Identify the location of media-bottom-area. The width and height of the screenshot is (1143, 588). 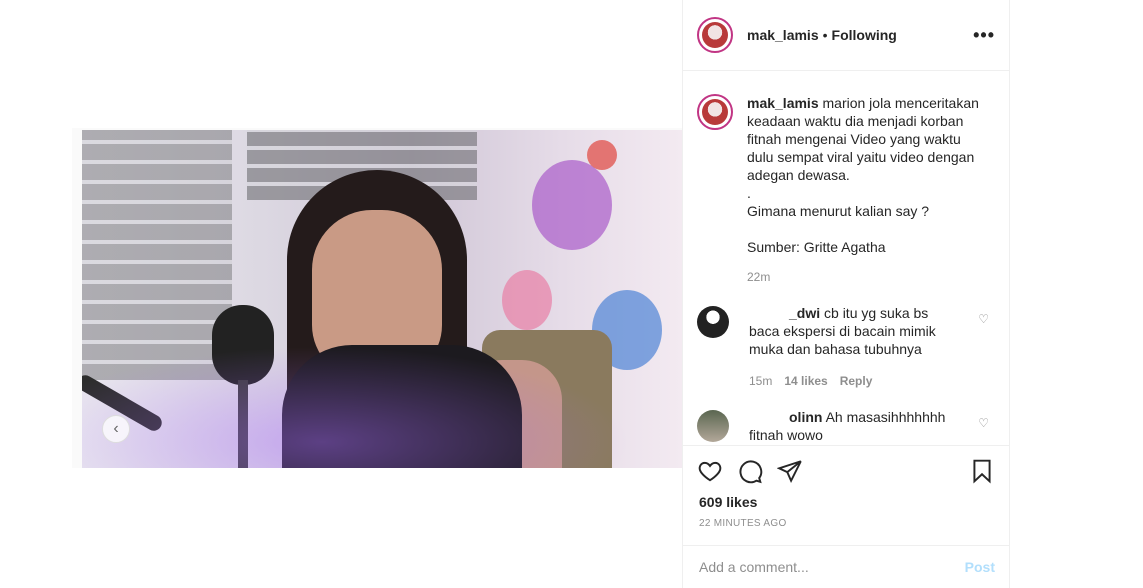
(377, 528).